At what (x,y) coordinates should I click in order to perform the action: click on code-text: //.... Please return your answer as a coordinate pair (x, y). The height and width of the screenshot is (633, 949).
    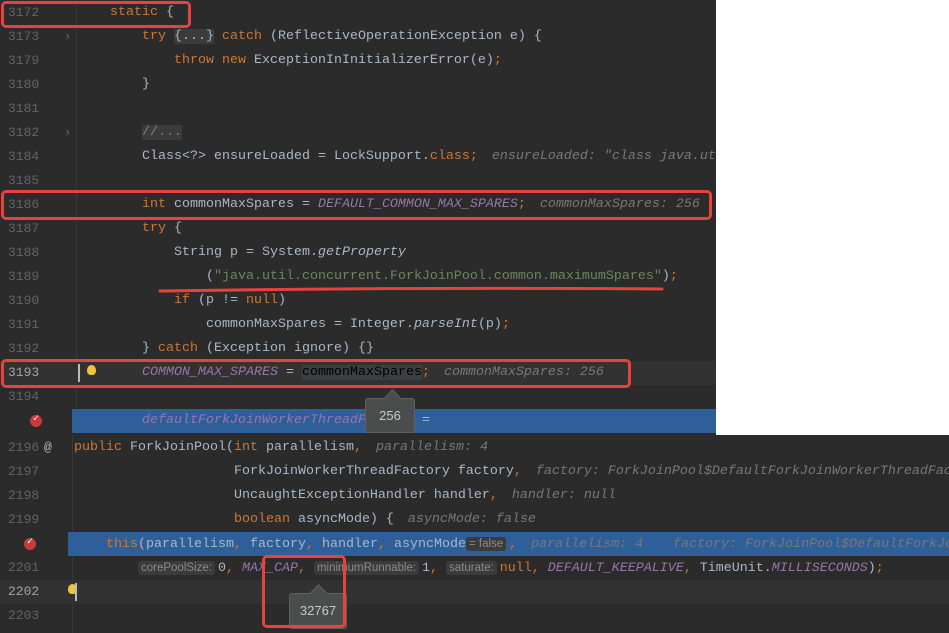
    Looking at the image, I should click on (130, 133).